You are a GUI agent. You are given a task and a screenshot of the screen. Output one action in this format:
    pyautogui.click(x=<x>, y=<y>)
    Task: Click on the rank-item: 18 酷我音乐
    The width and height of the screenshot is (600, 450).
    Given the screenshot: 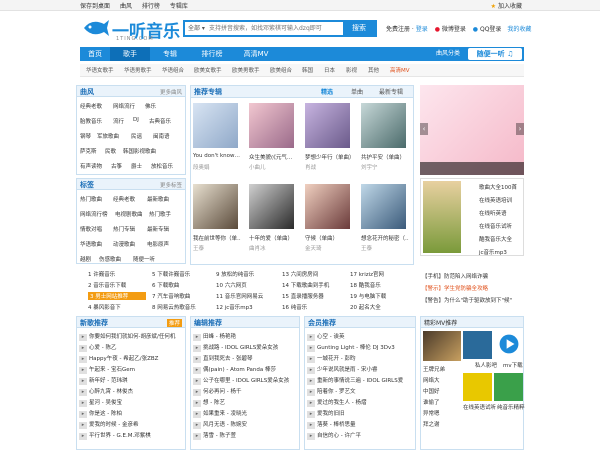 What is the action you would take?
    pyautogui.click(x=405, y=285)
    